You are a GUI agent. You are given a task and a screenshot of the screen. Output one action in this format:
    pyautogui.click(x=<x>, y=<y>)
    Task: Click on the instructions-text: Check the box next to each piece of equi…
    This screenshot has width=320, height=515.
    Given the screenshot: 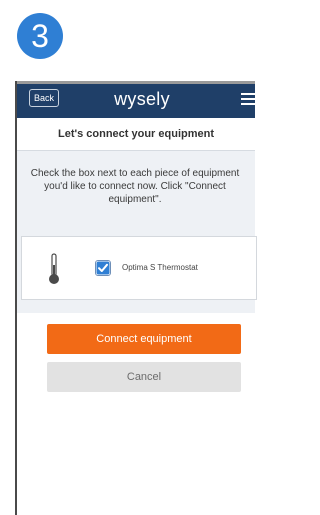 What is the action you would take?
    pyautogui.click(x=135, y=186)
    